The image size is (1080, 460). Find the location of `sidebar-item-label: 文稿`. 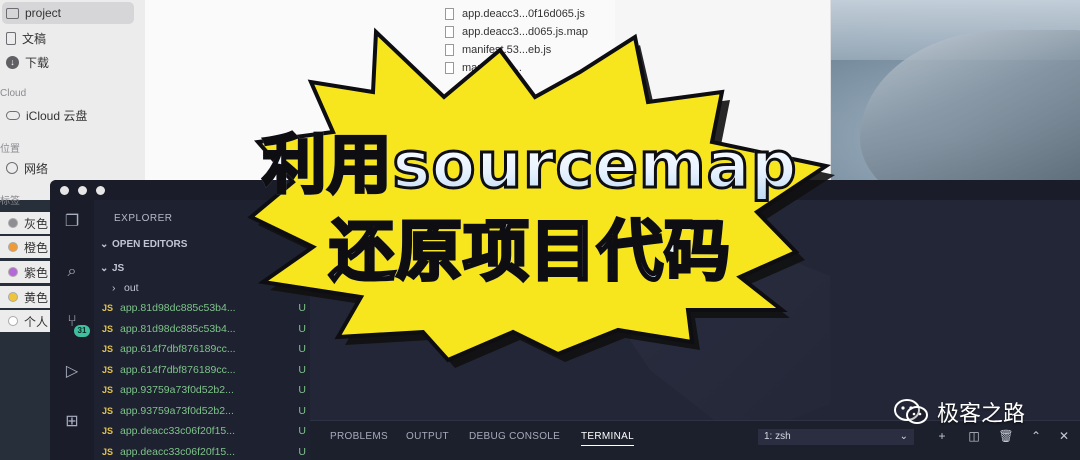

sidebar-item-label: 文稿 is located at coordinates (34, 38).